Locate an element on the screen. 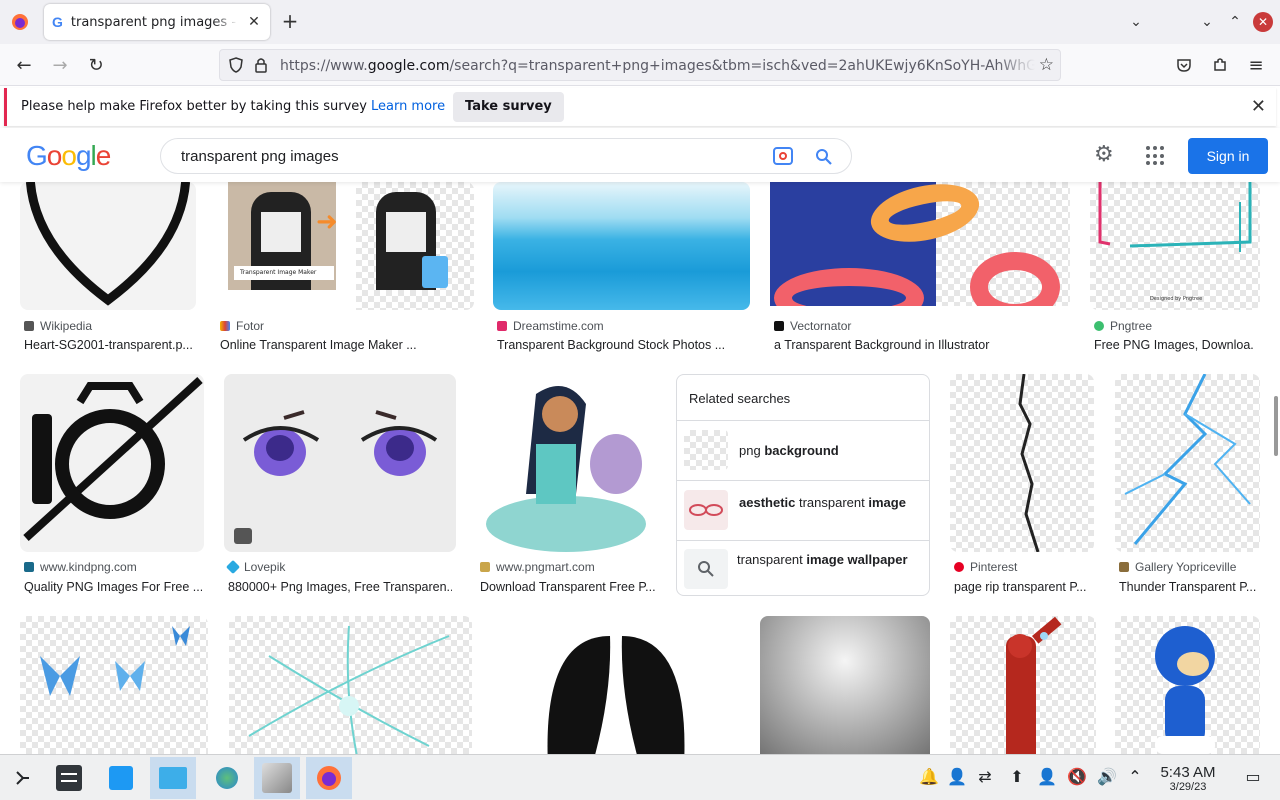 Image resolution: width=1280 pixels, height=800 pixels. result-source: Gallery Yopriceville is located at coordinates (1177, 567).